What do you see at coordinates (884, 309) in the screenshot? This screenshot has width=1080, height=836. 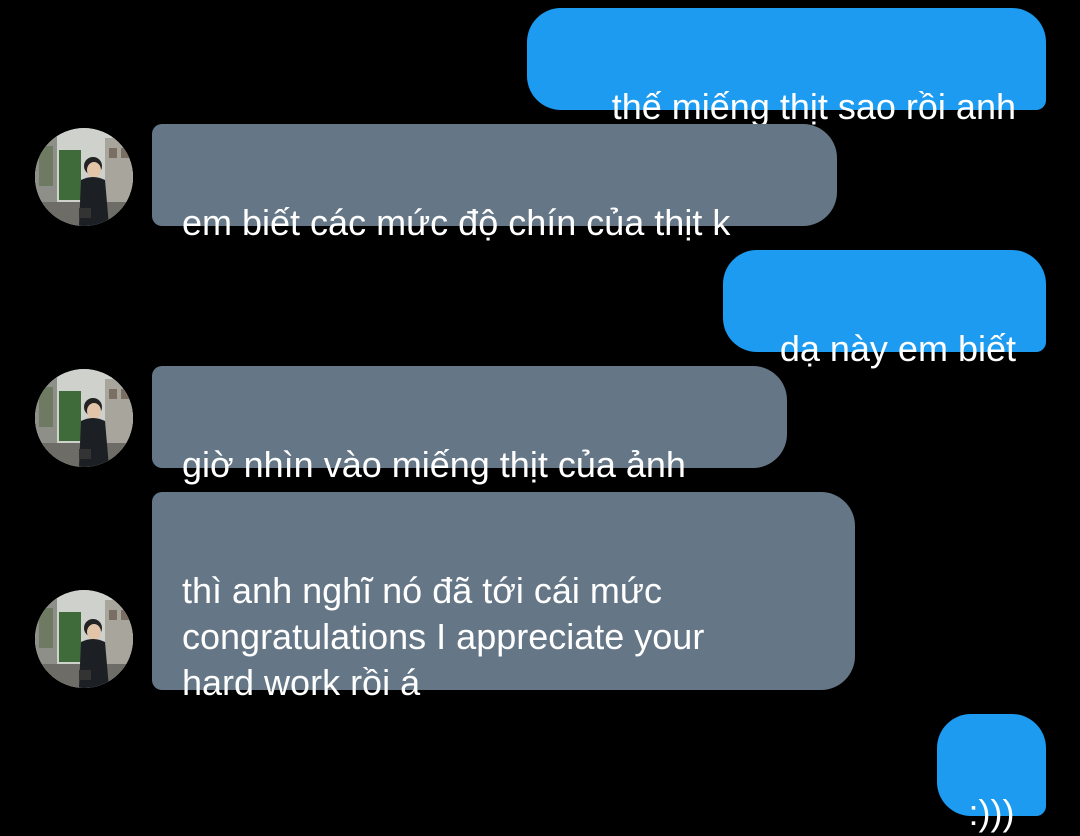 I see `sent-message-bubble: dạ này em biết` at bounding box center [884, 309].